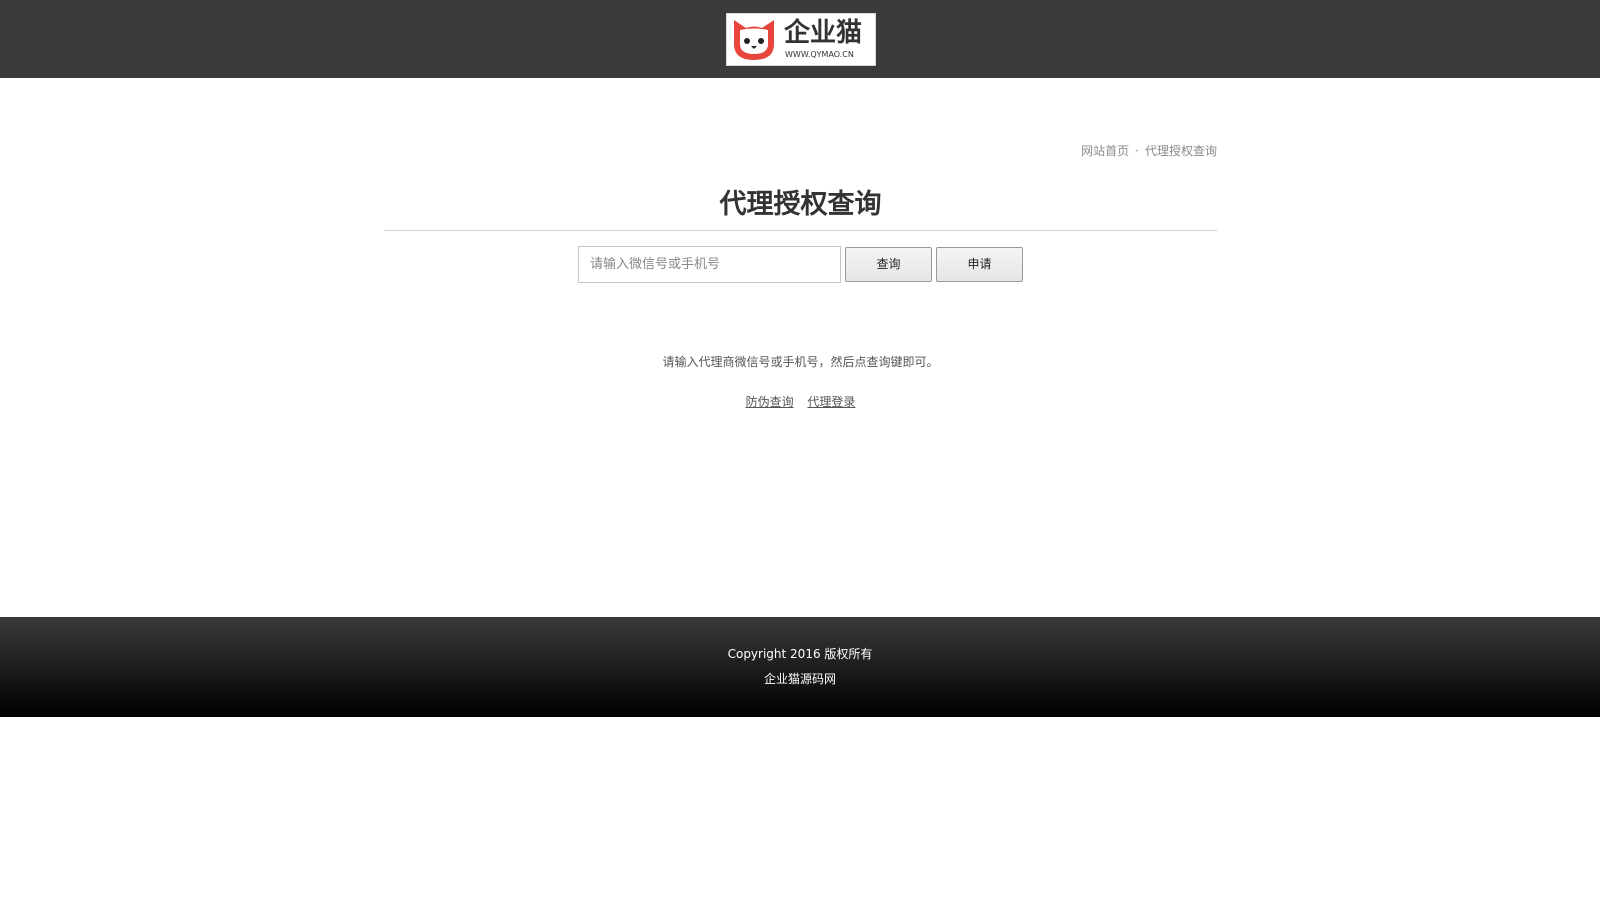 This screenshot has width=1600, height=900. I want to click on query-button: 查询, so click(888, 264).